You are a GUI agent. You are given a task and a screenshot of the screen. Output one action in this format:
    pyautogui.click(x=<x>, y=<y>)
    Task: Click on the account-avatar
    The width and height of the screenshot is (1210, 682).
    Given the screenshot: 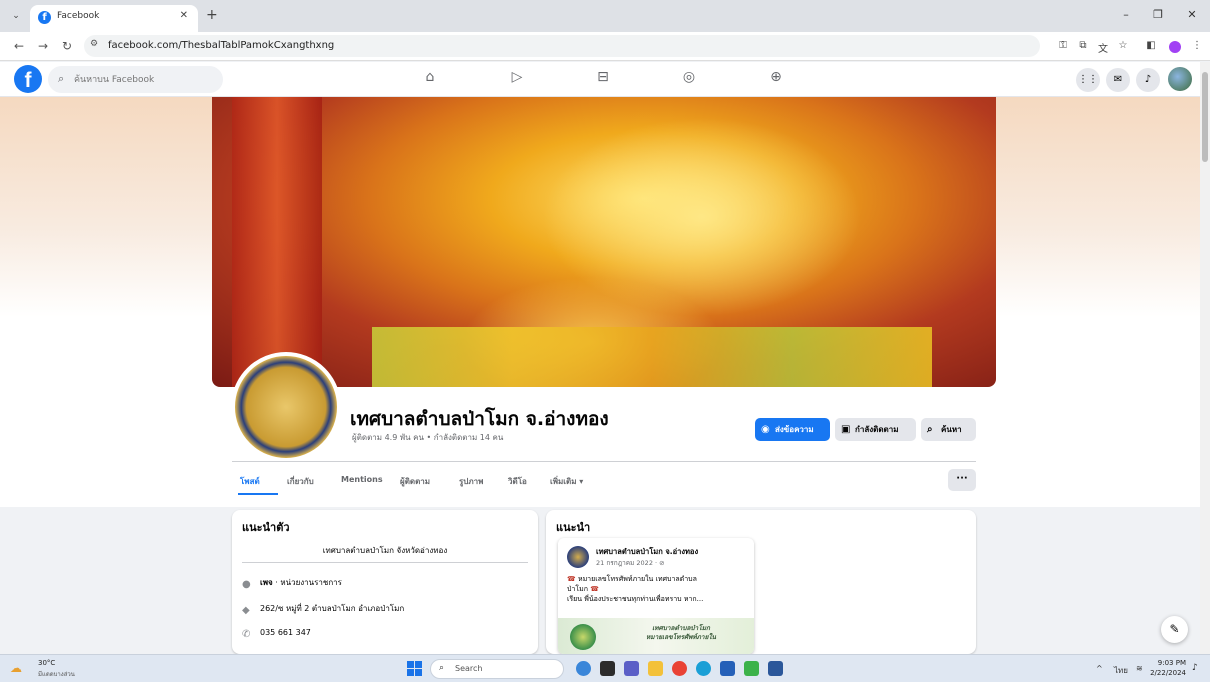 What is the action you would take?
    pyautogui.click(x=1180, y=79)
    